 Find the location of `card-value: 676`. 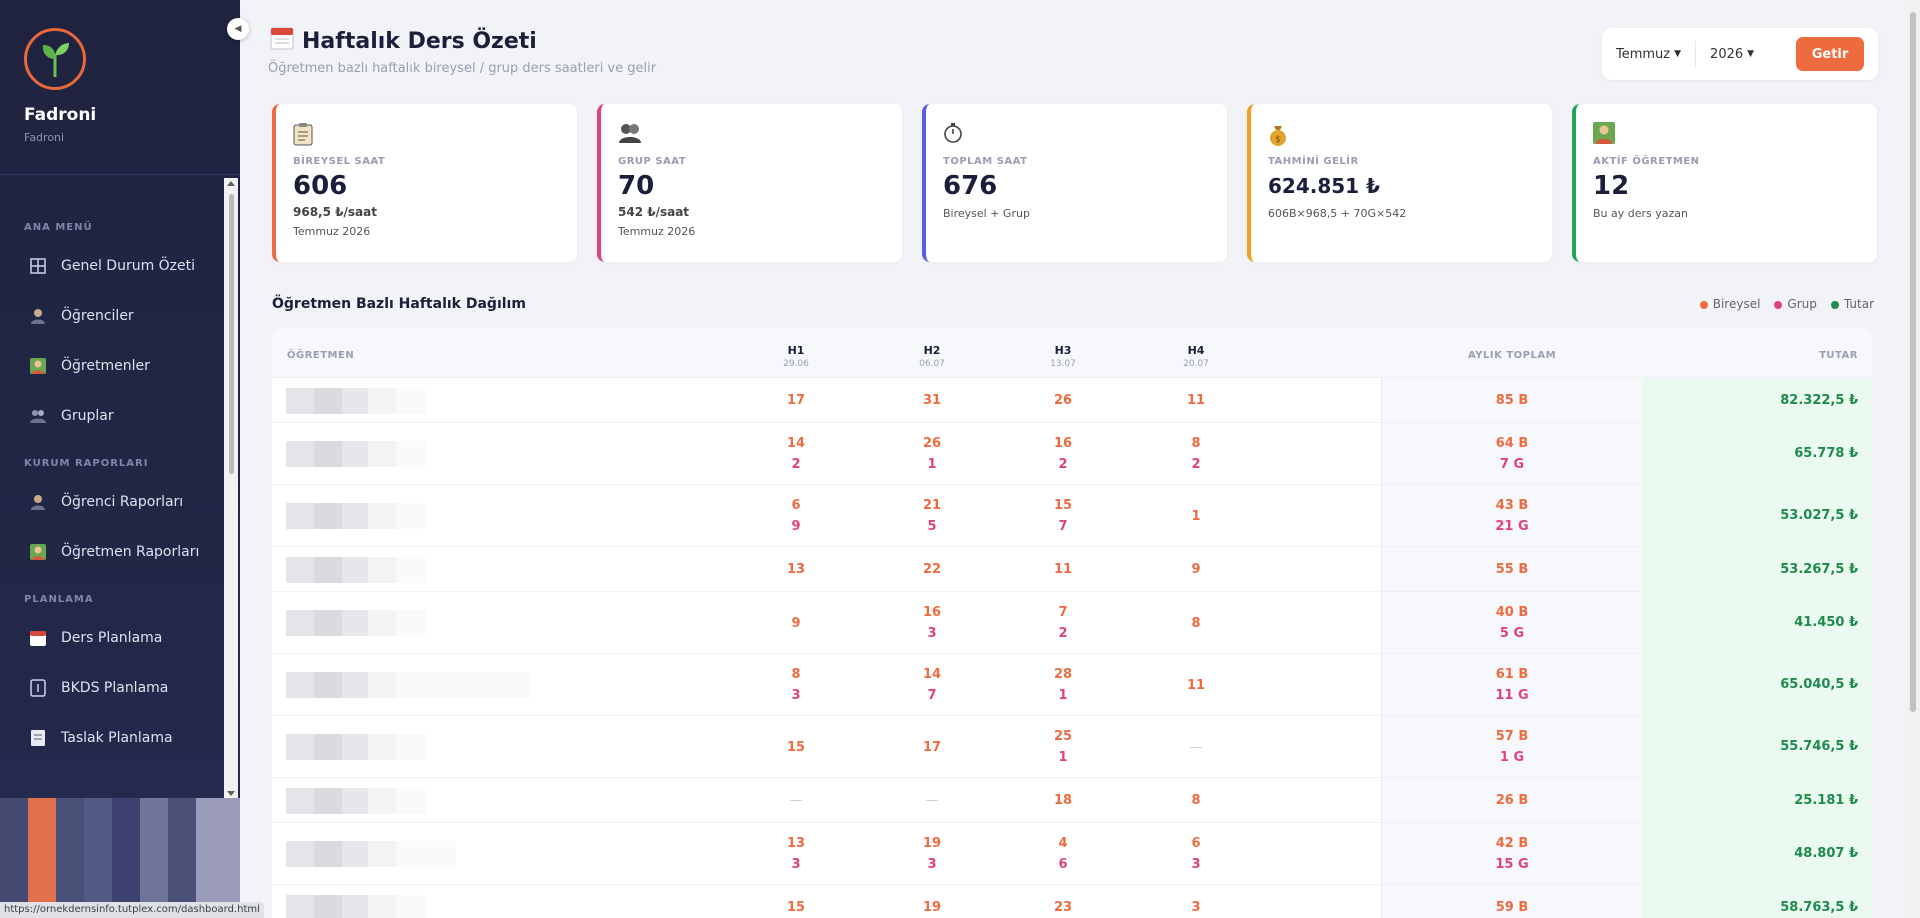

card-value: 676 is located at coordinates (970, 186).